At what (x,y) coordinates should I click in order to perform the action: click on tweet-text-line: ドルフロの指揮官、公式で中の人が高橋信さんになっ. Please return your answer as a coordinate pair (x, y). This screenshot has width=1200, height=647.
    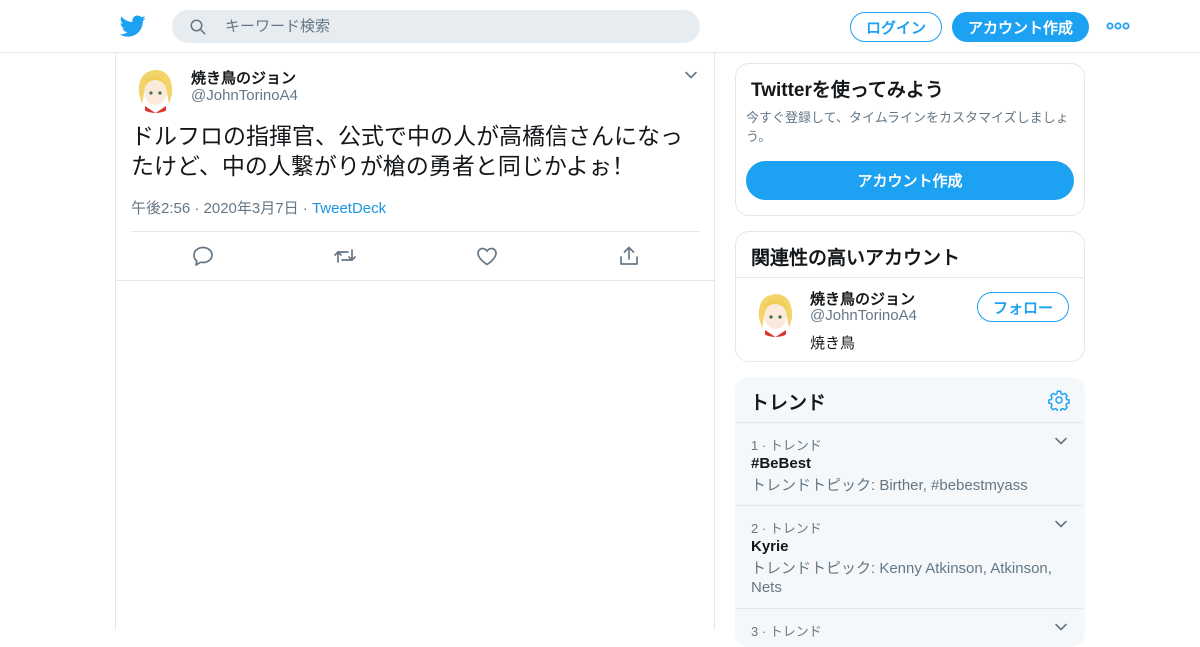
    Looking at the image, I should click on (407, 136).